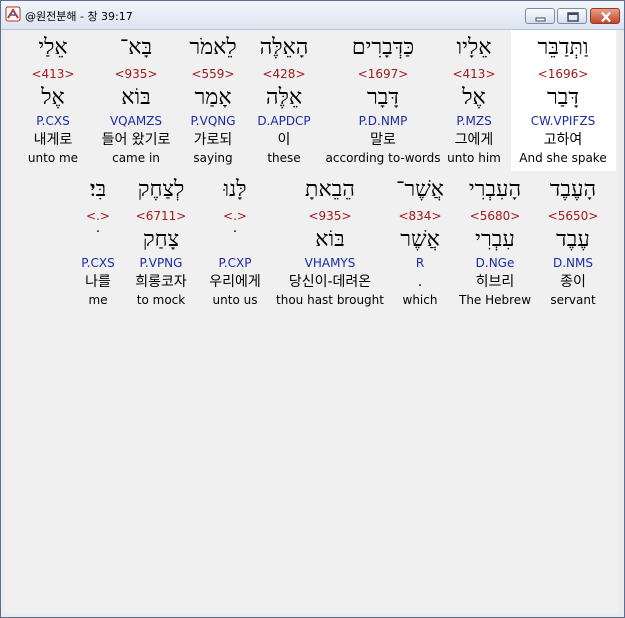 The image size is (625, 618). Describe the element at coordinates (383, 121) in the screenshot. I see `morph-code: P.D.NMP` at that location.